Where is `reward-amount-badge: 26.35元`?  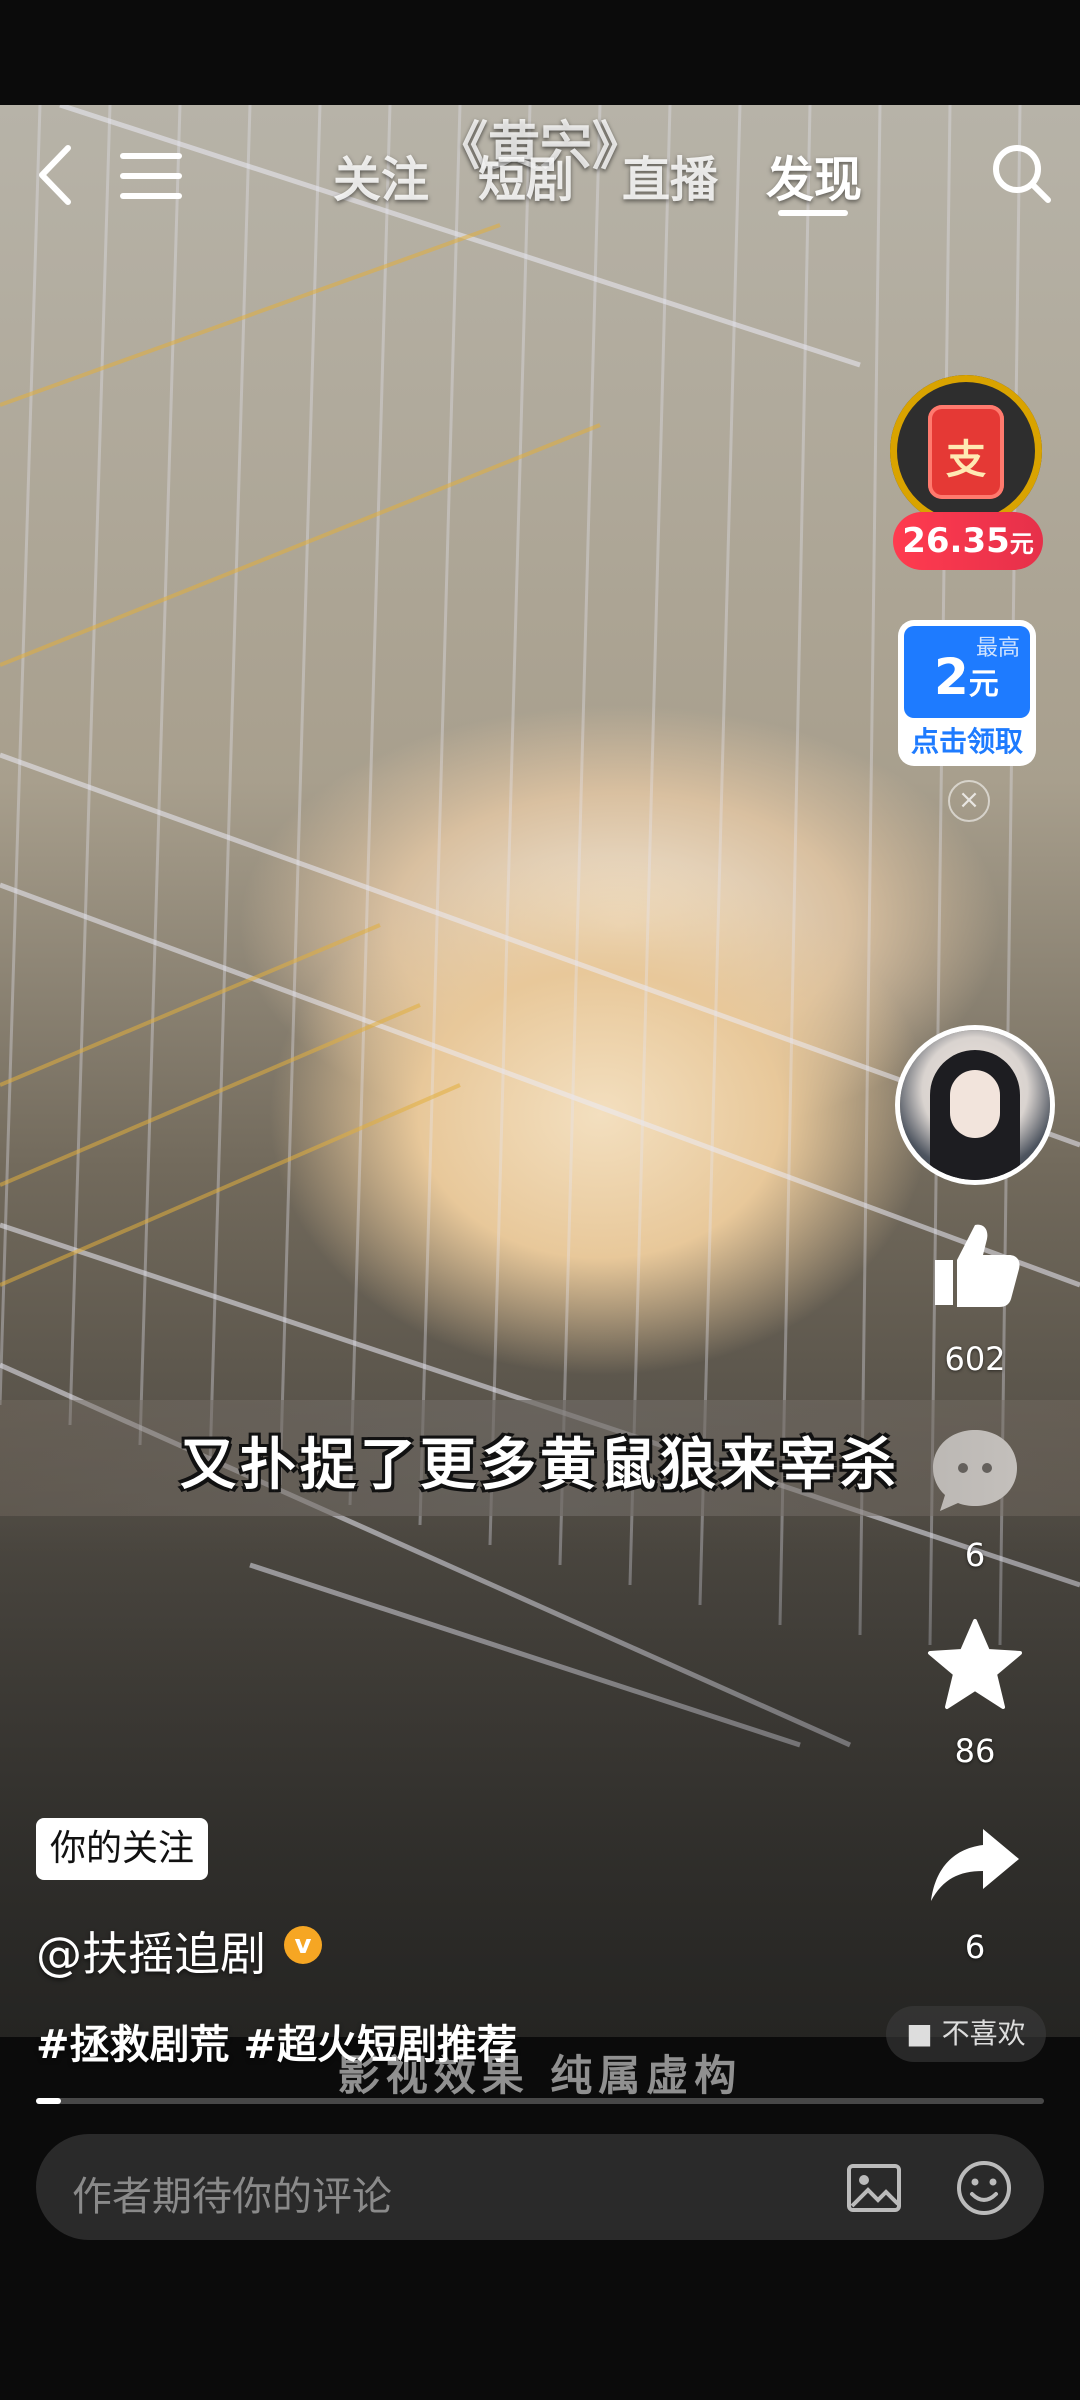
reward-amount-badge: 26.35元 is located at coordinates (968, 541).